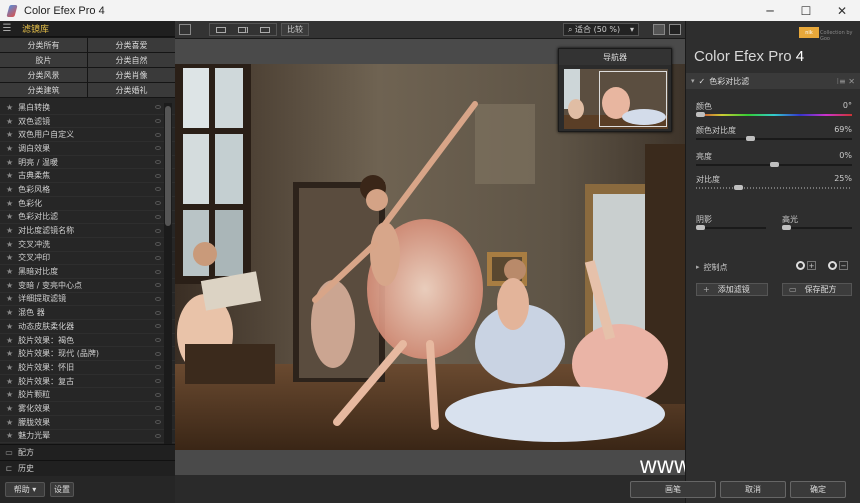 Image resolution: width=860 pixels, height=503 pixels. What do you see at coordinates (774, 161) in the screenshot?
I see `brightness-slider: 亮度 0%` at bounding box center [774, 161].